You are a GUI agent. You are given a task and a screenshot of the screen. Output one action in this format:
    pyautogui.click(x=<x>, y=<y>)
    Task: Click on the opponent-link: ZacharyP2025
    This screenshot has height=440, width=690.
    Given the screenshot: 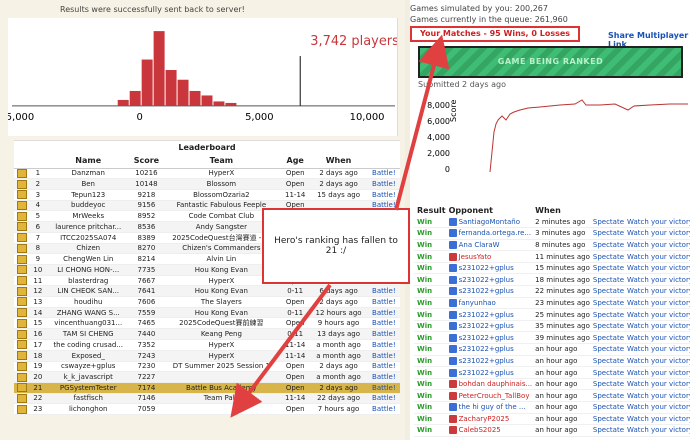 What is the action you would take?
    pyautogui.click(x=489, y=419)
    